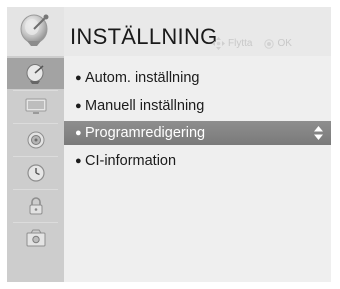 This screenshot has height=289, width=340. I want to click on monitor-icon, so click(35, 106).